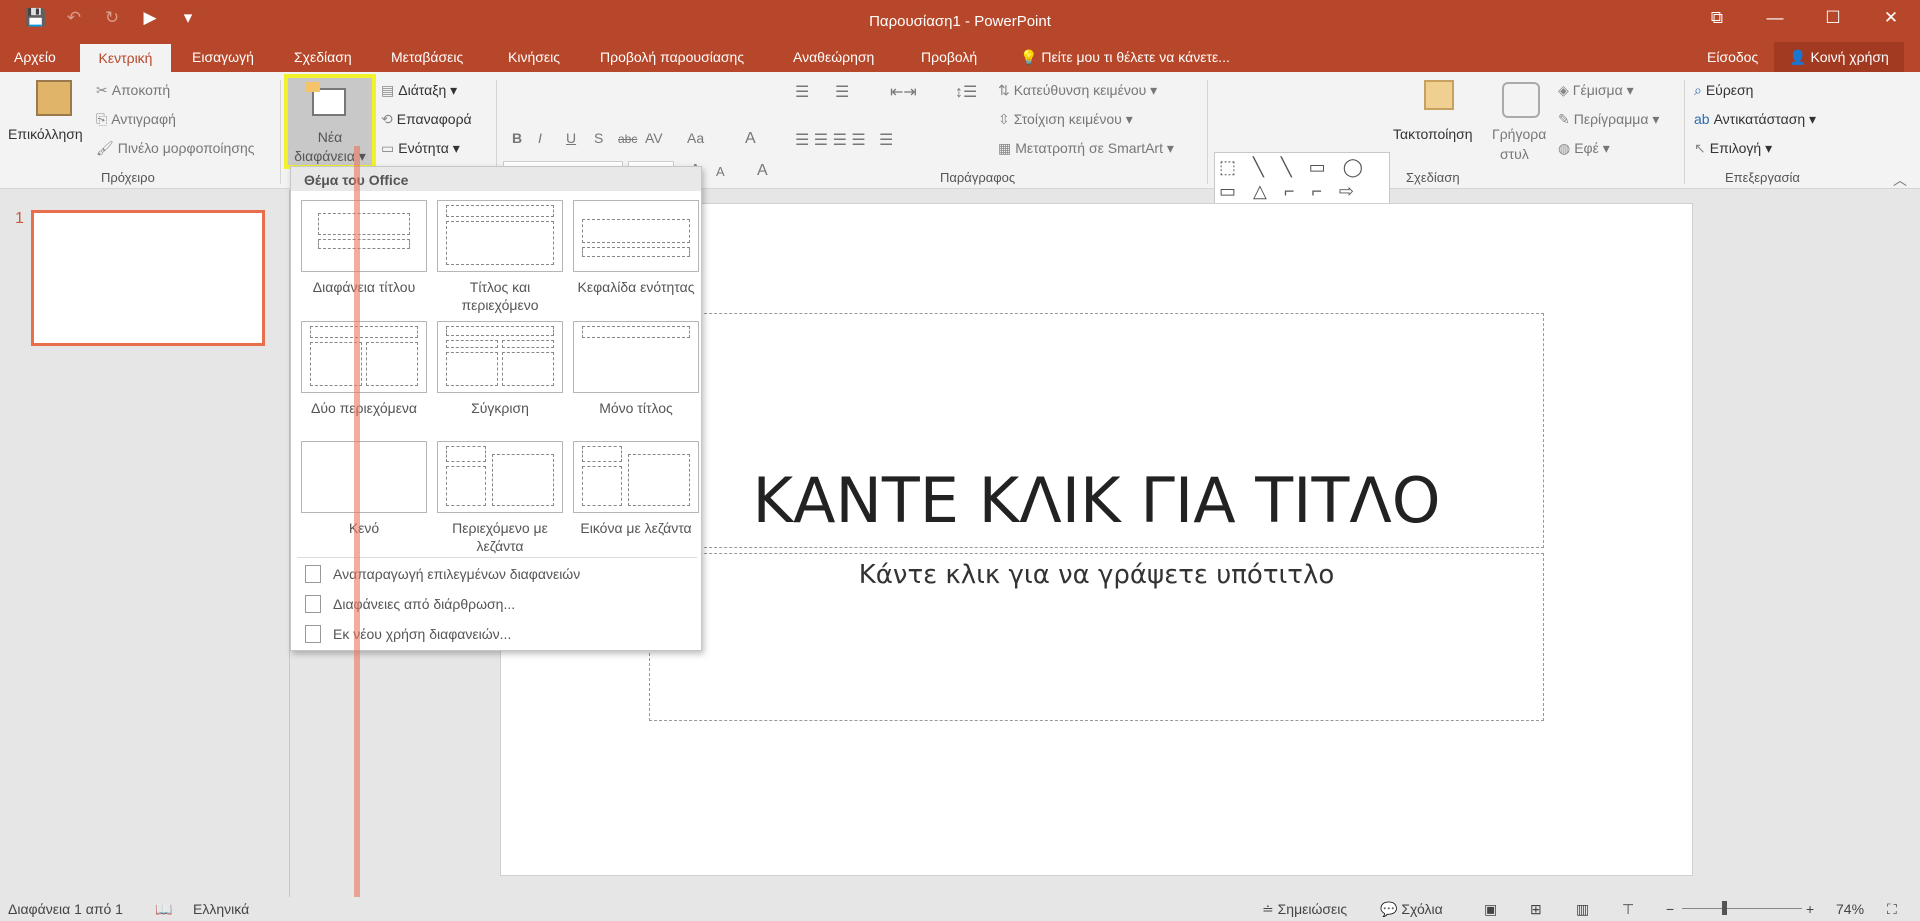 The image size is (1920, 921). Describe the element at coordinates (1077, 90) in the screenshot. I see `text-direction-button: ⇅ Κατεύθυνση κειμένου ▾` at that location.